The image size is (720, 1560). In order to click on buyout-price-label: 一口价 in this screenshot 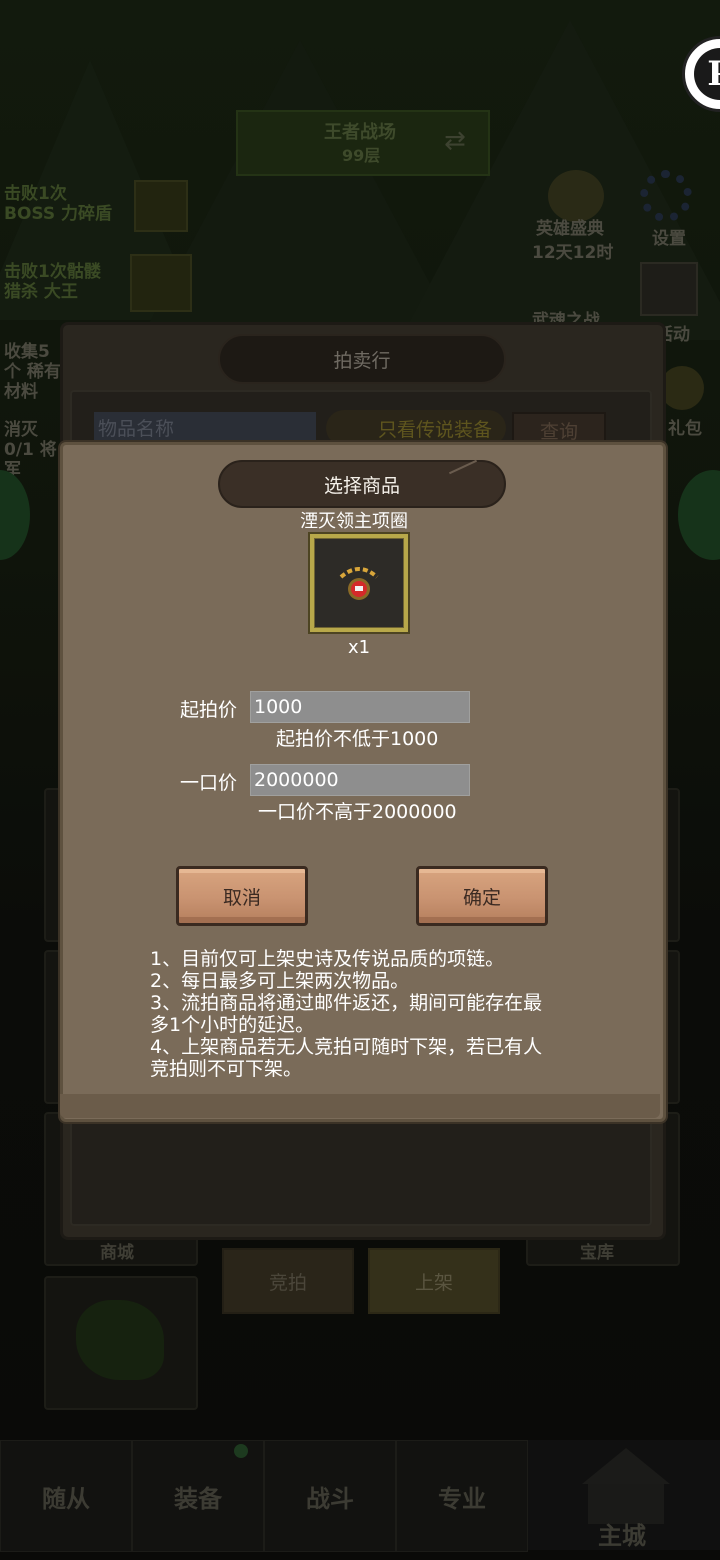, I will do `click(209, 783)`.